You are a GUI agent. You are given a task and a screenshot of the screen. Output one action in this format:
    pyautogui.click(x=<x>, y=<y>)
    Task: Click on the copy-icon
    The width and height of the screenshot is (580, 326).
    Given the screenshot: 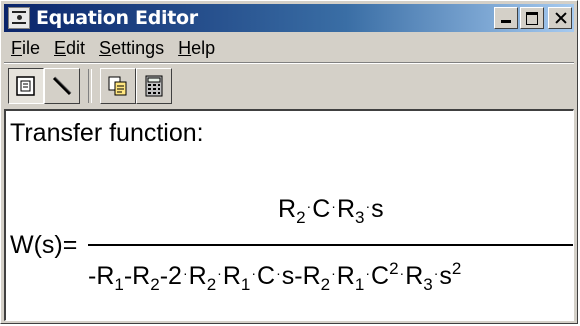 What is the action you would take?
    pyautogui.click(x=117, y=86)
    